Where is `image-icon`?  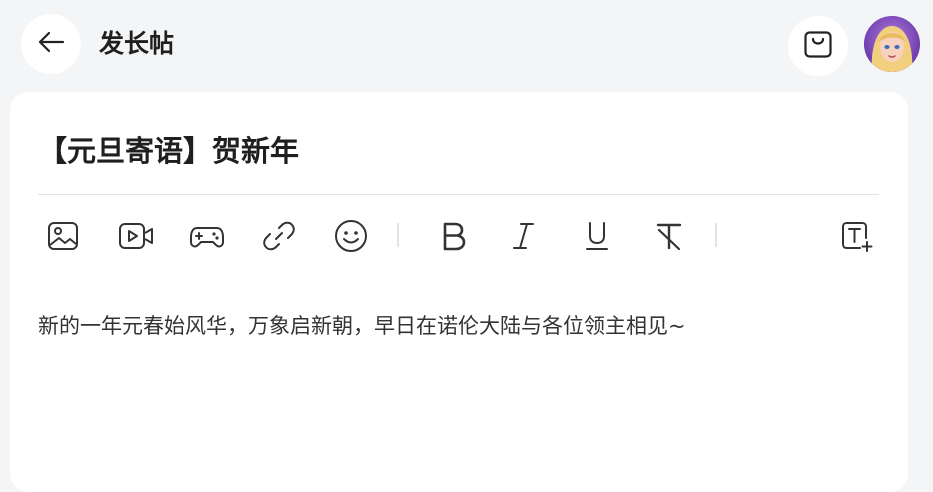 image-icon is located at coordinates (63, 236).